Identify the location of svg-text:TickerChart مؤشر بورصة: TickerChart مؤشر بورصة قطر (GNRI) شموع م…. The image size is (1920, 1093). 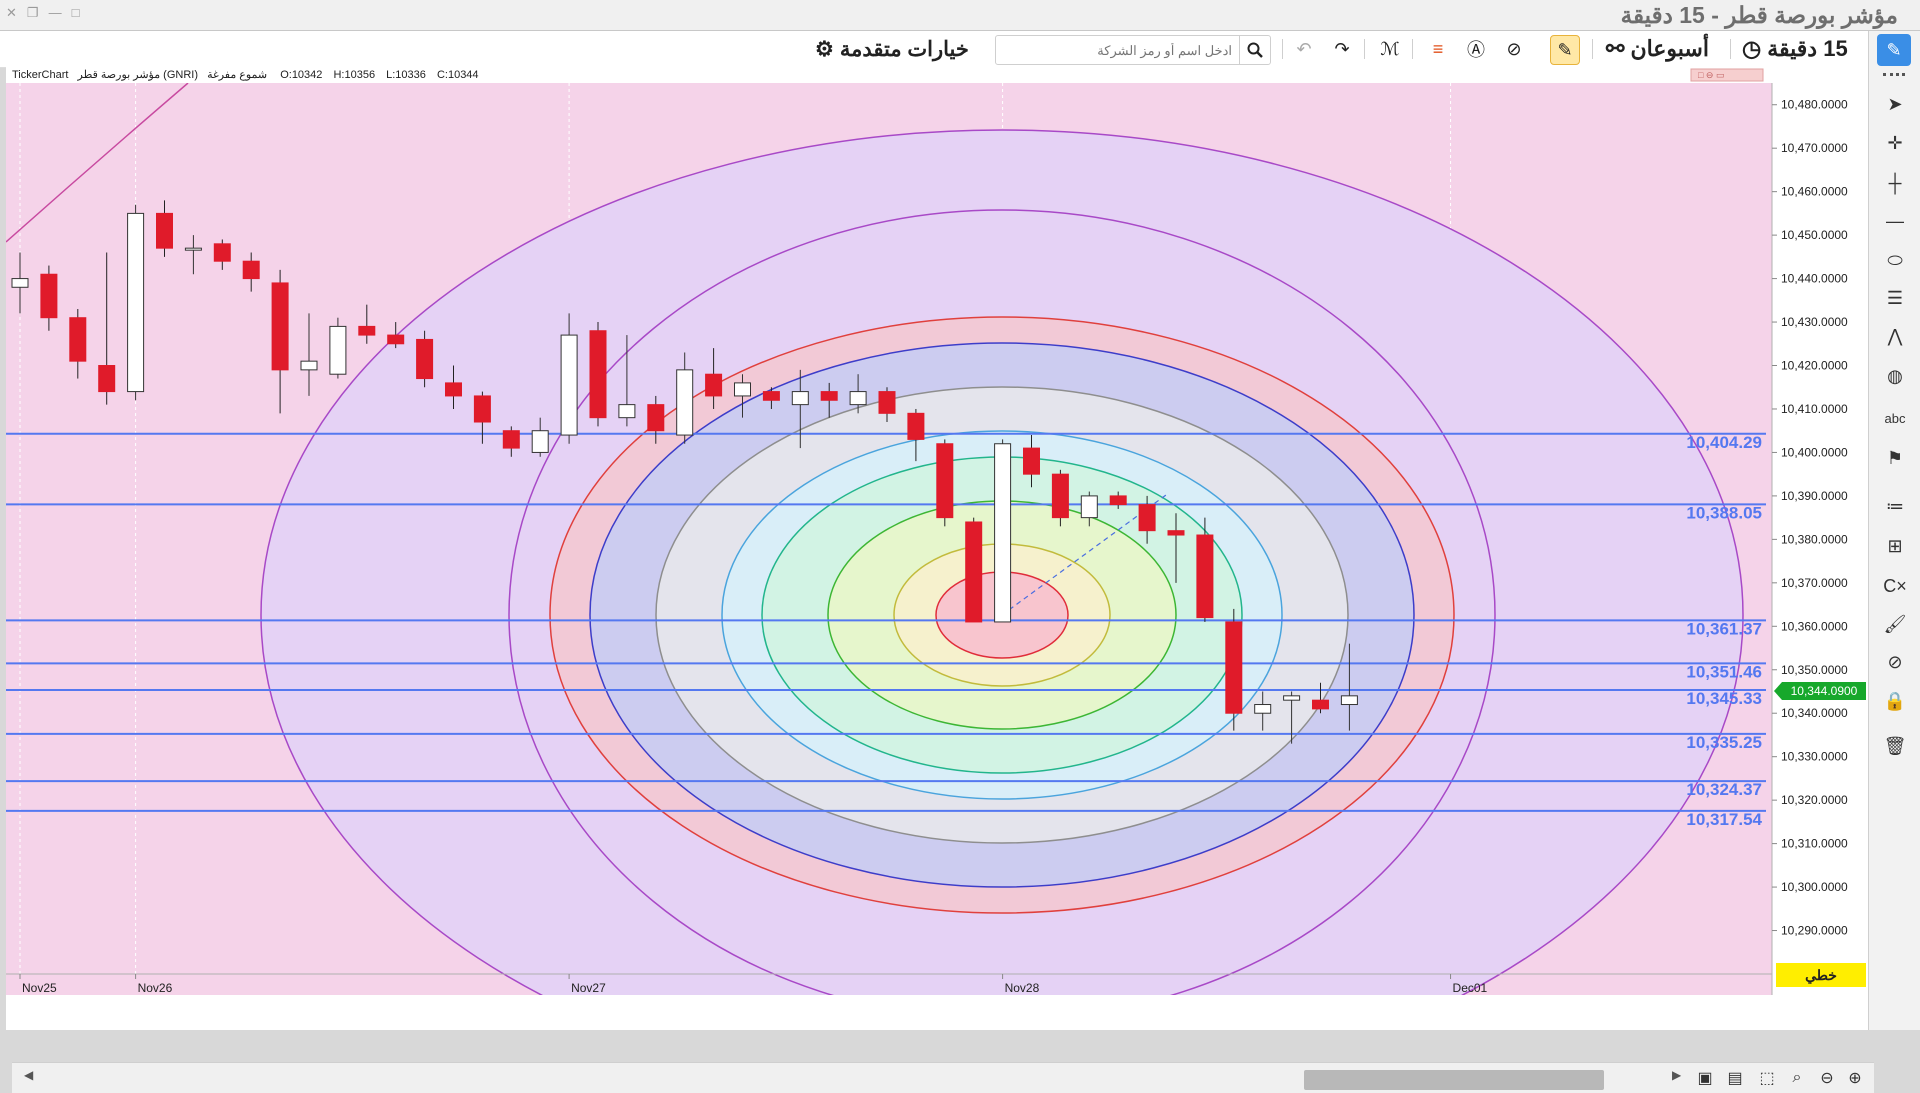
(245, 75).